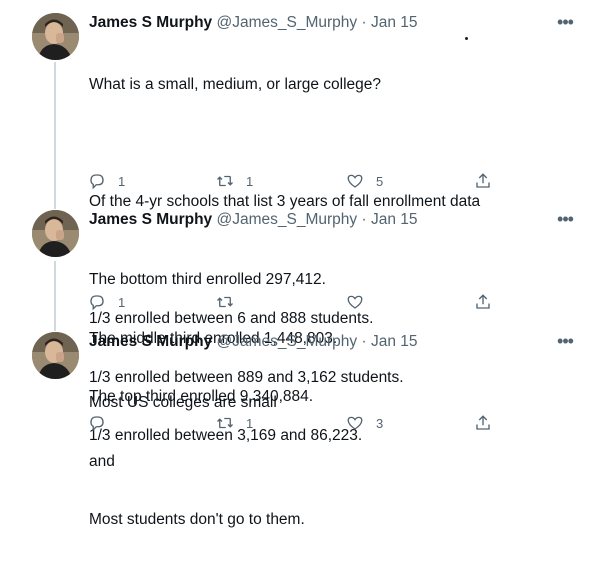 The image size is (600, 569). Describe the element at coordinates (197, 519) in the screenshot. I see `tweet-line: Most students don't go to them.` at that location.